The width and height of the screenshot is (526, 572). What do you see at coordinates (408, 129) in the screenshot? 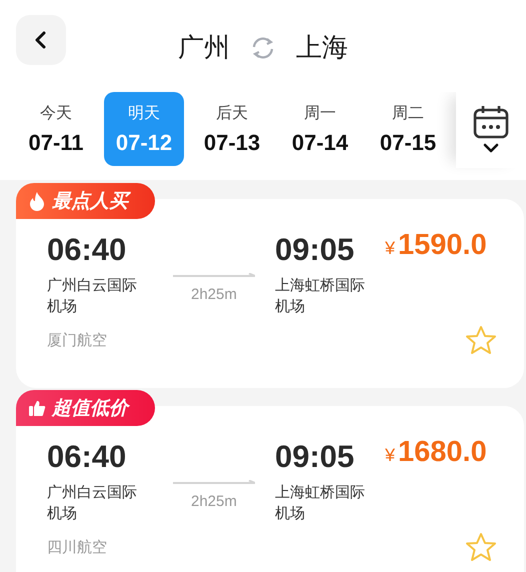
I see `date-tab: 周二 07-15` at bounding box center [408, 129].